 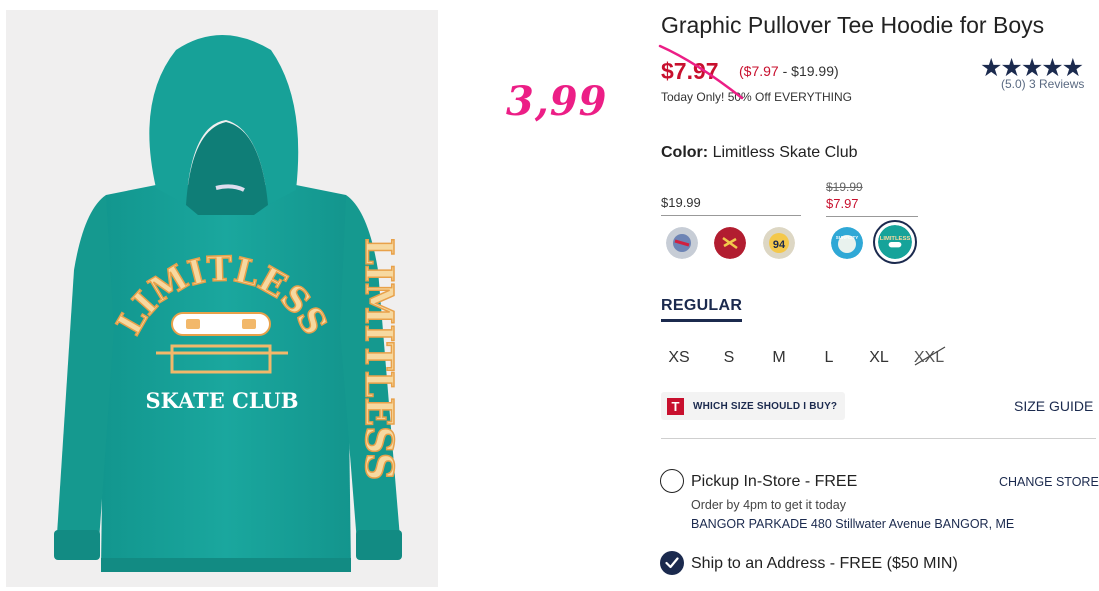 What do you see at coordinates (731, 205) in the screenshot?
I see `swatch-group-regular-price: $19.99` at bounding box center [731, 205].